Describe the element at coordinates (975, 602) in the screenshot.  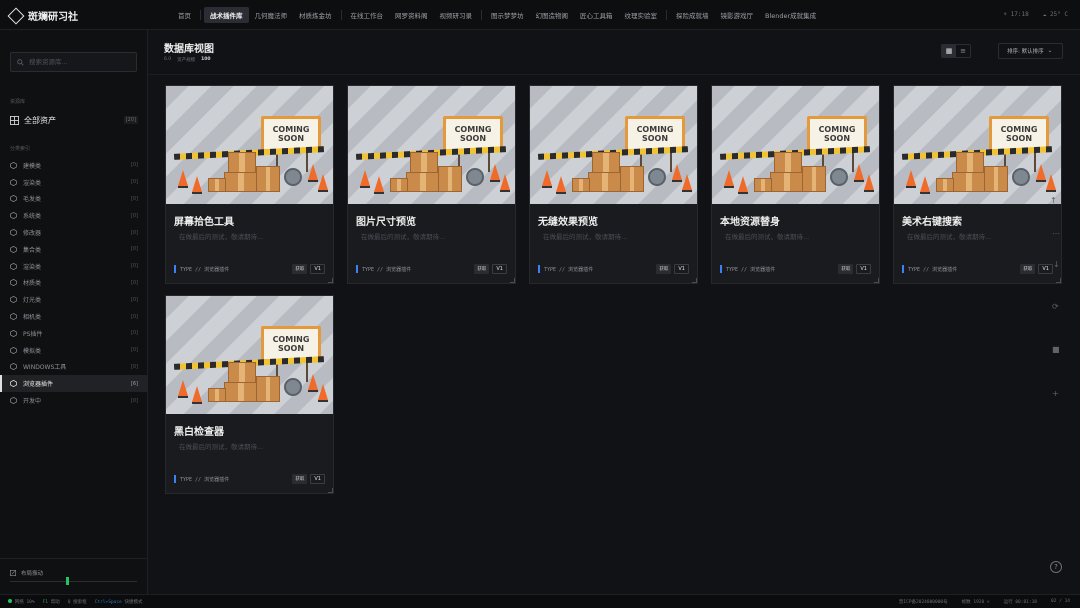
I see `fps-readout: 帧数 1920 ×` at that location.